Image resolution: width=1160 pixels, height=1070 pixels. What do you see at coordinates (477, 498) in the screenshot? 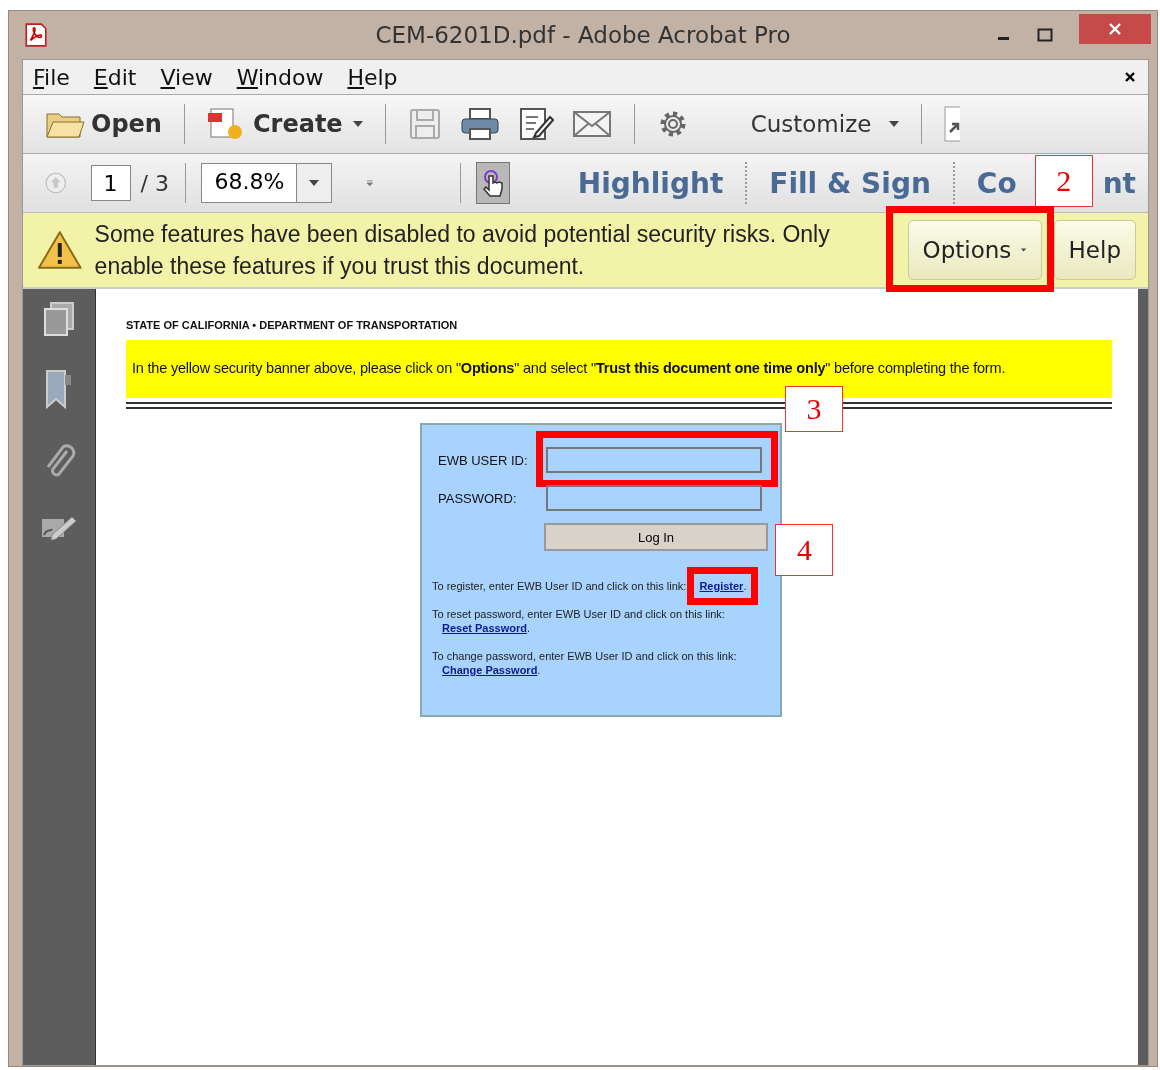
I see `field-label: PASSWORD:` at bounding box center [477, 498].